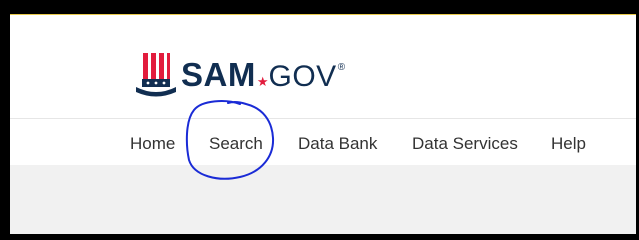  I want to click on sam-gov-logo: SAM ★ GOV ®, so click(239, 72).